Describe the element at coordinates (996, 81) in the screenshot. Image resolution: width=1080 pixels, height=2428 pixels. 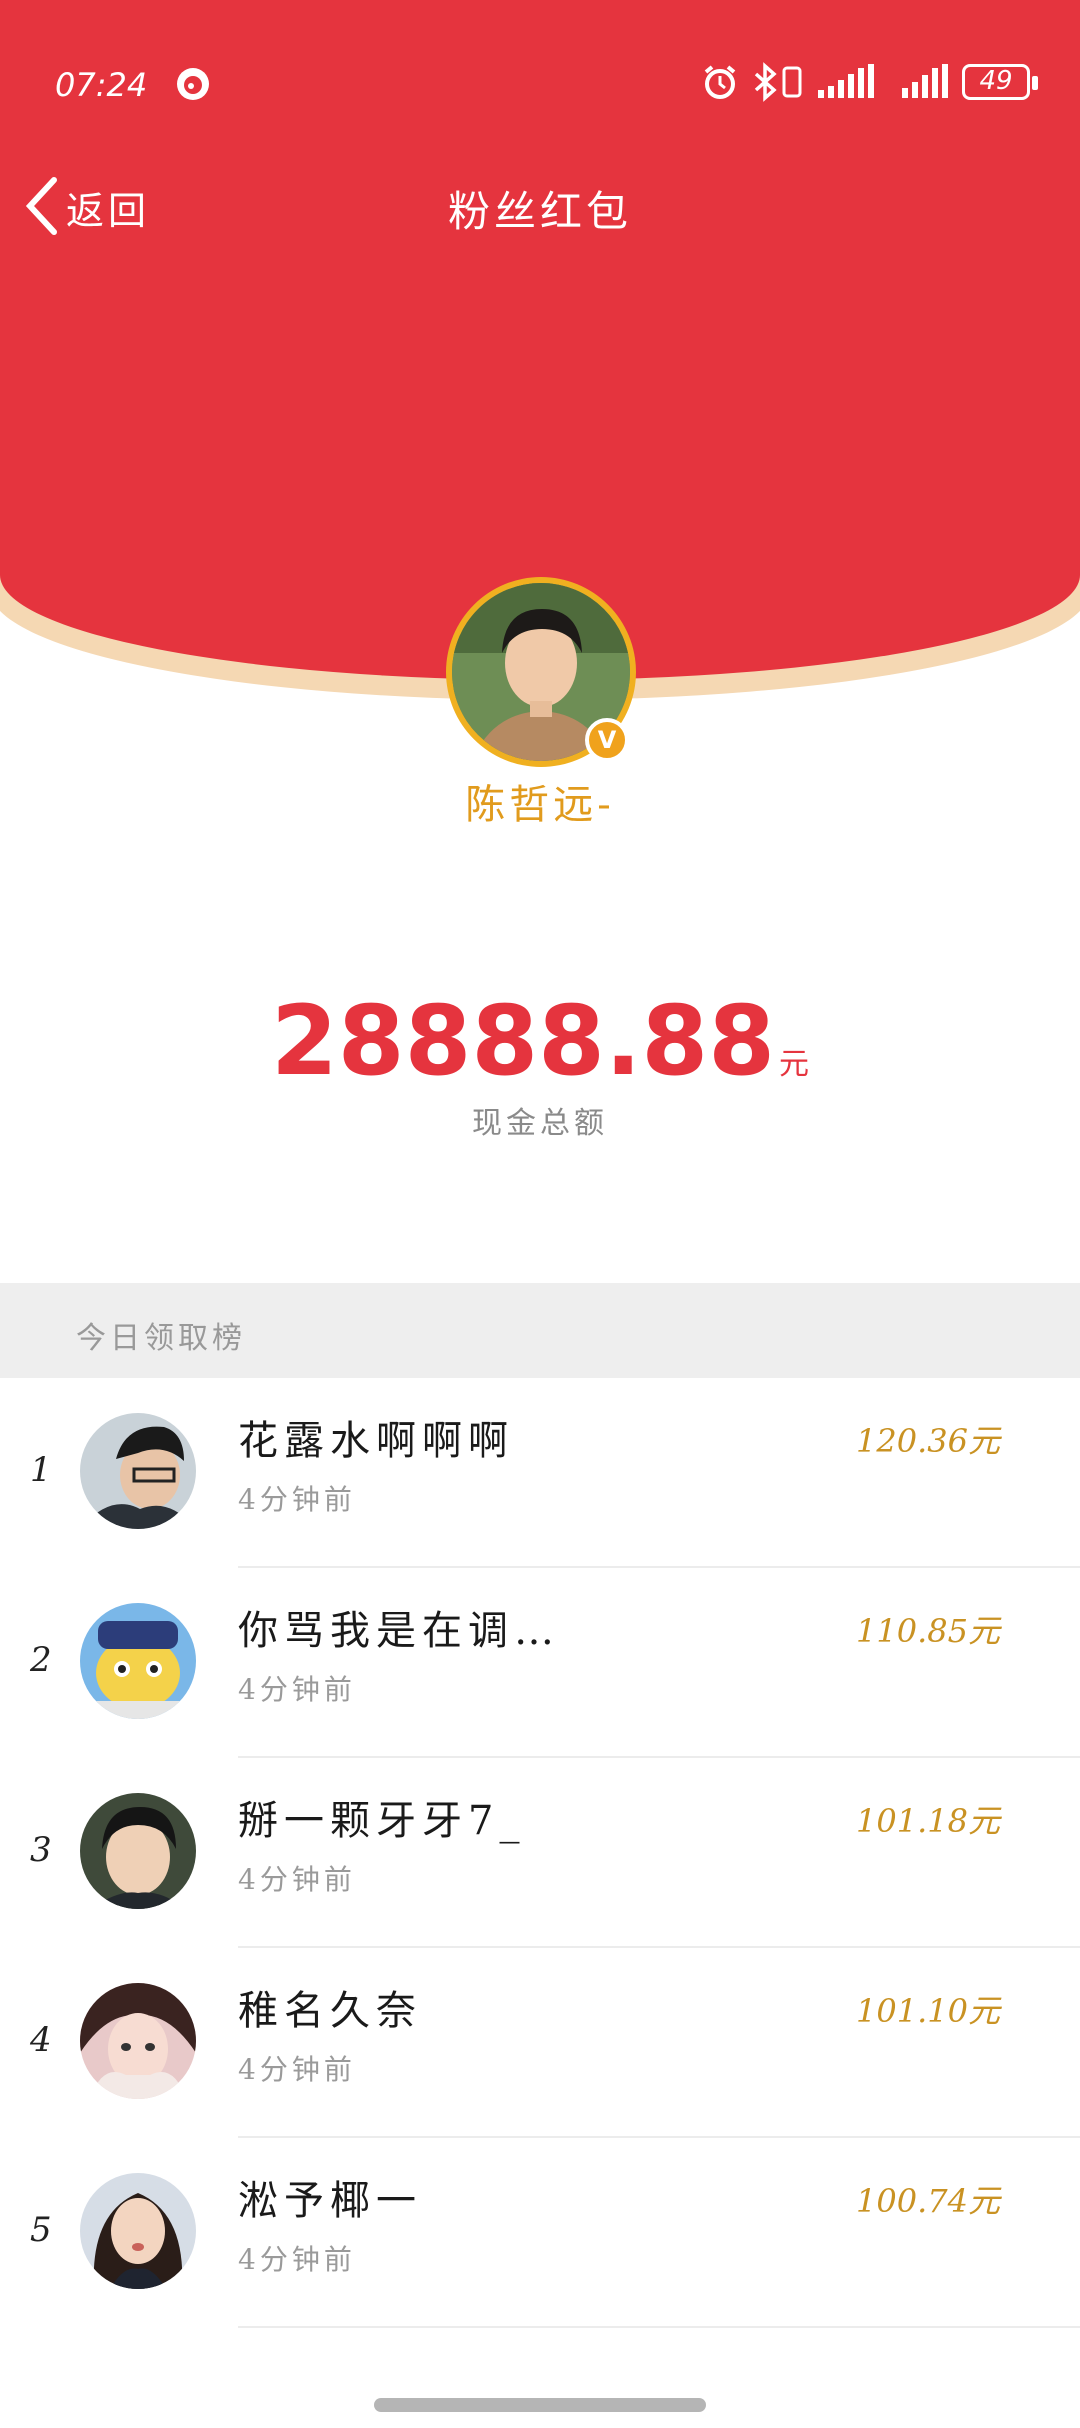
I see `battery-level: 49` at that location.